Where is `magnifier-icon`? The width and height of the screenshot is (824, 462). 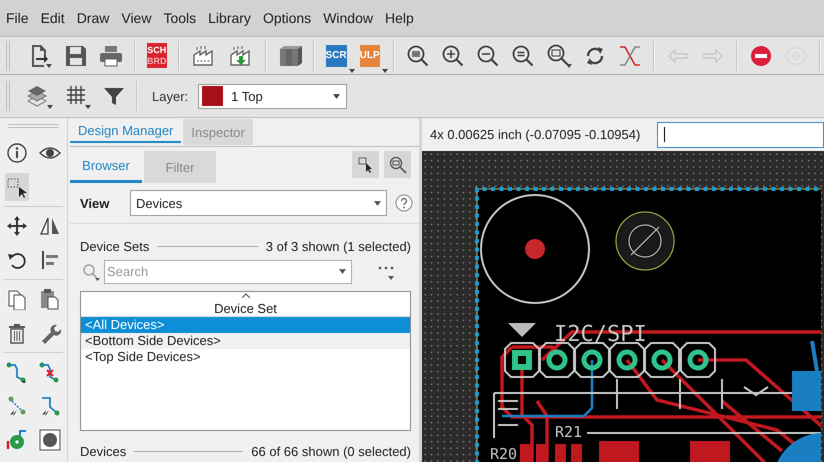
magnifier-icon is located at coordinates (397, 165).